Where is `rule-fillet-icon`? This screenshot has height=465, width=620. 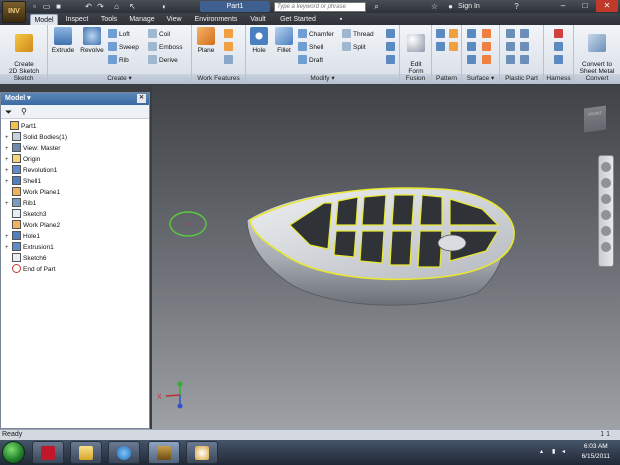
rule-fillet-icon is located at coordinates (510, 59).